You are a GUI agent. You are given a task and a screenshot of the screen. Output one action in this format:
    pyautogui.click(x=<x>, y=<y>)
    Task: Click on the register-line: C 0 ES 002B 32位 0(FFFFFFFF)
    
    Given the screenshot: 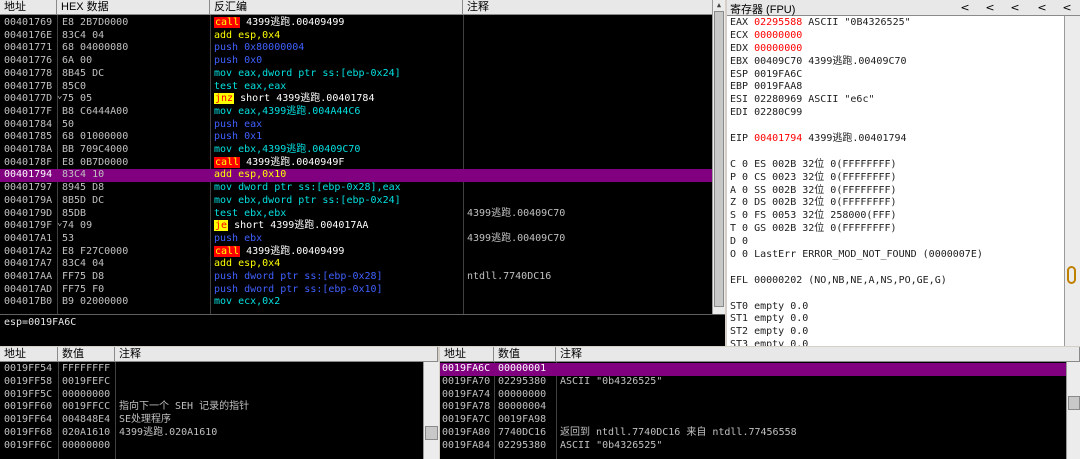 What is the action you would take?
    pyautogui.click(x=897, y=165)
    